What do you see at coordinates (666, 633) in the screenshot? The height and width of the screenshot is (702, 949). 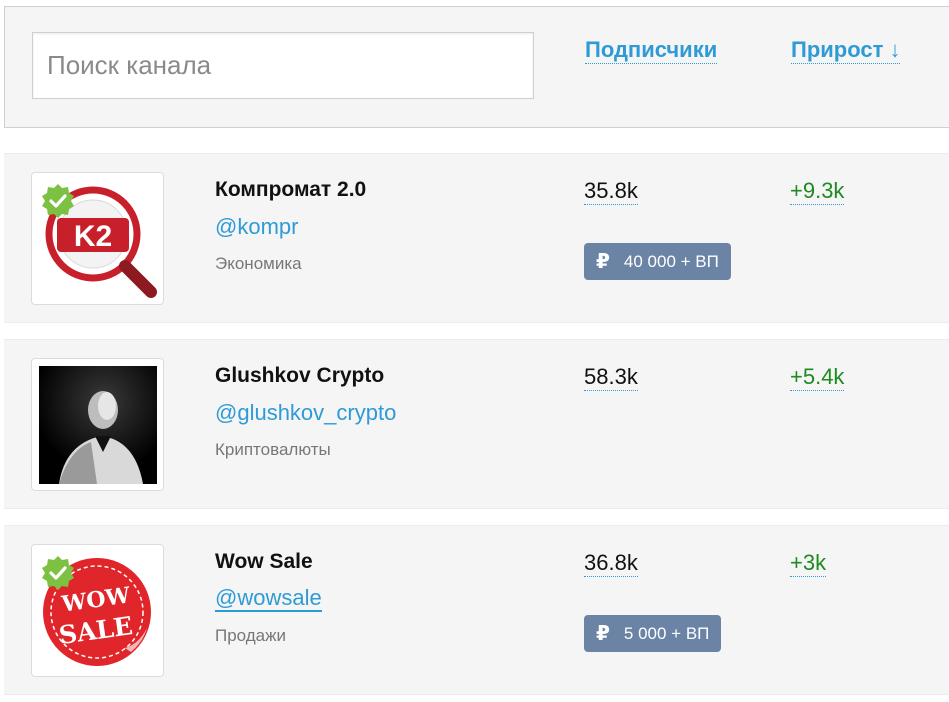 I see `ad-price-label: 5 000 + ВП` at bounding box center [666, 633].